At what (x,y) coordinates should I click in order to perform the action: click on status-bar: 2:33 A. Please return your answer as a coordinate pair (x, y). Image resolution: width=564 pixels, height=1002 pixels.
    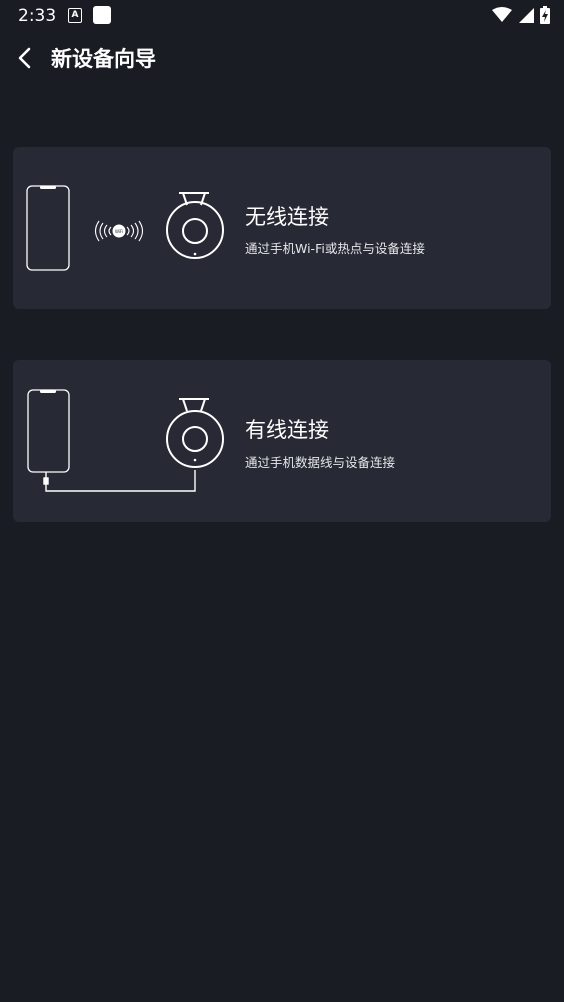
    Looking at the image, I should click on (282, 16).